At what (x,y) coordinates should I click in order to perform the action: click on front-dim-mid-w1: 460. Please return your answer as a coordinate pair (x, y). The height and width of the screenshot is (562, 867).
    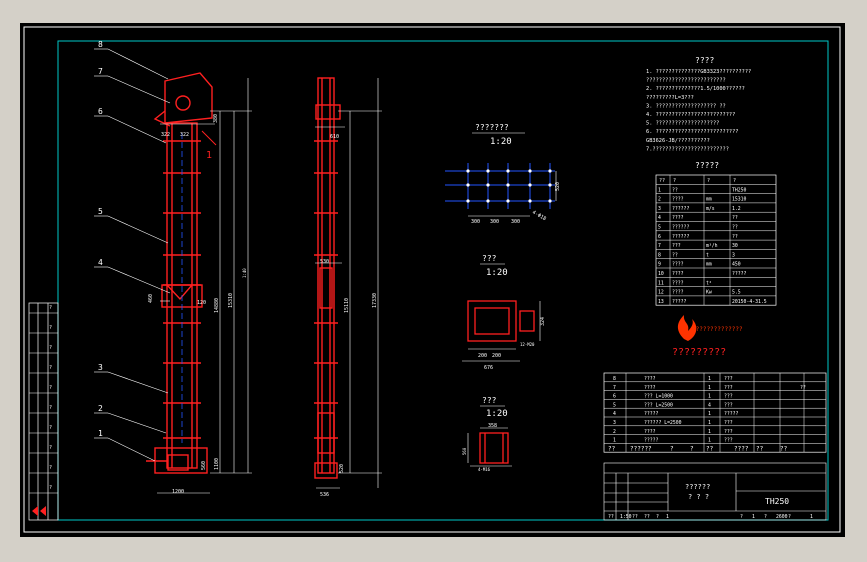
    Looking at the image, I should click on (151, 298).